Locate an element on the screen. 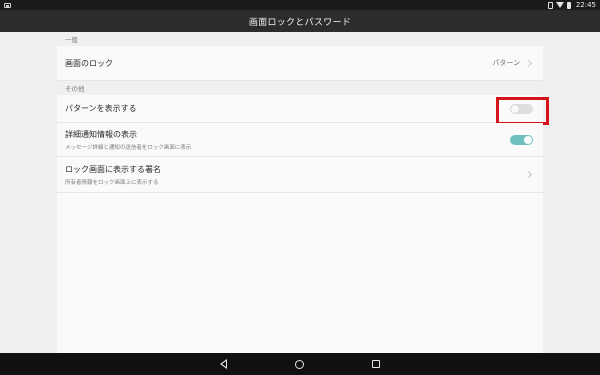  highlight-box is located at coordinates (522, 110).